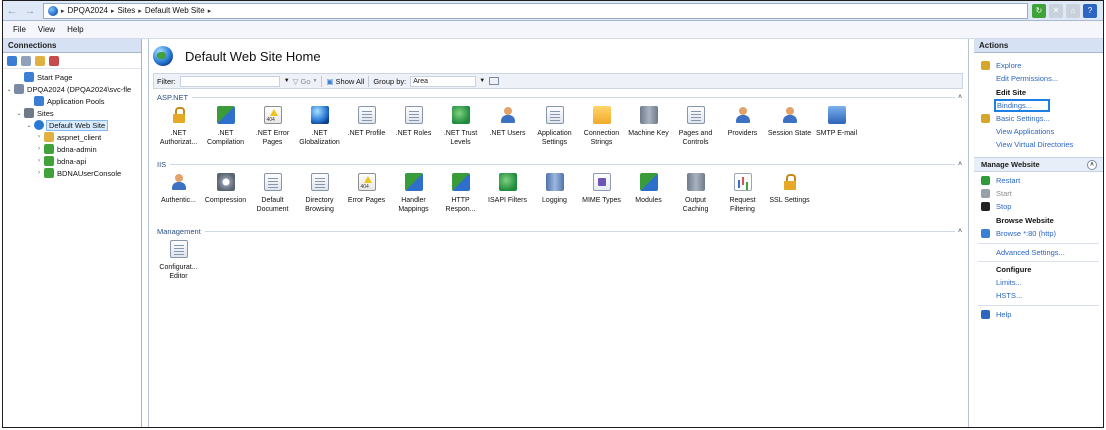  Describe the element at coordinates (601, 131) in the screenshot. I see `feature-connection-strings: Connection Strings` at that location.